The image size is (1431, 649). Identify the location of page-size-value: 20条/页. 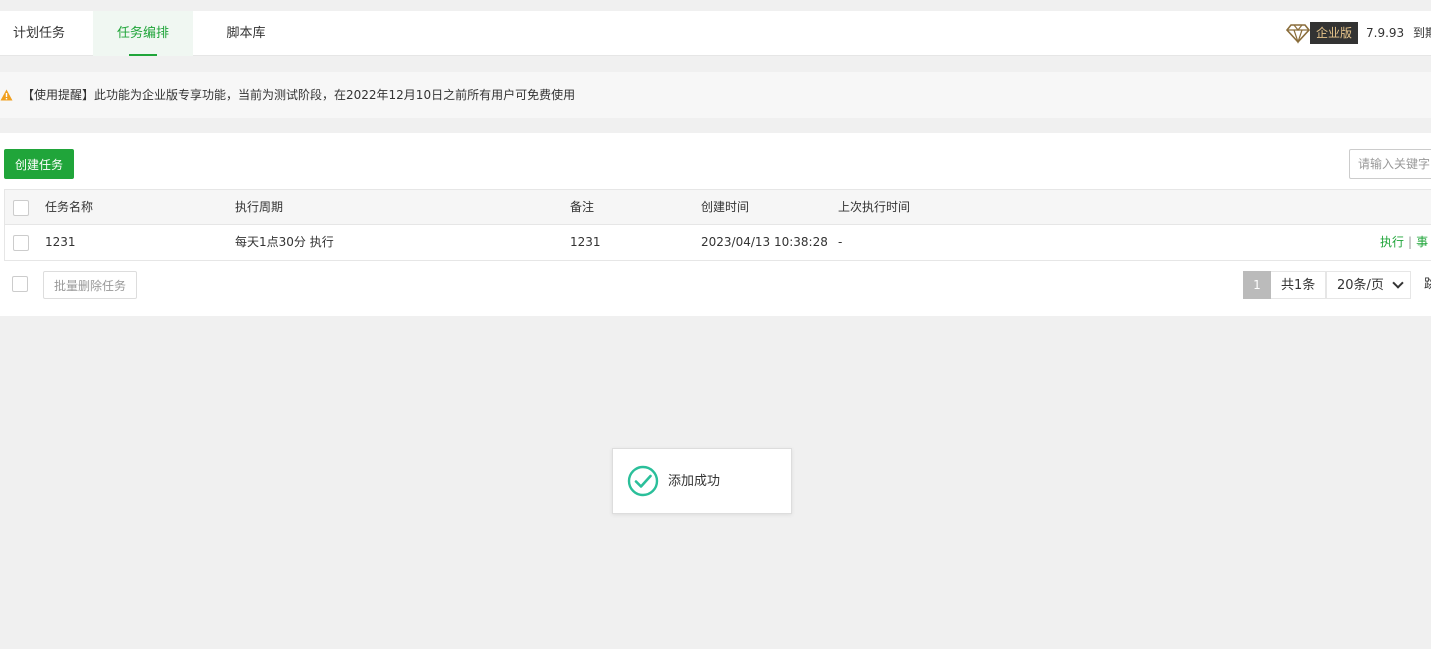
(1360, 285).